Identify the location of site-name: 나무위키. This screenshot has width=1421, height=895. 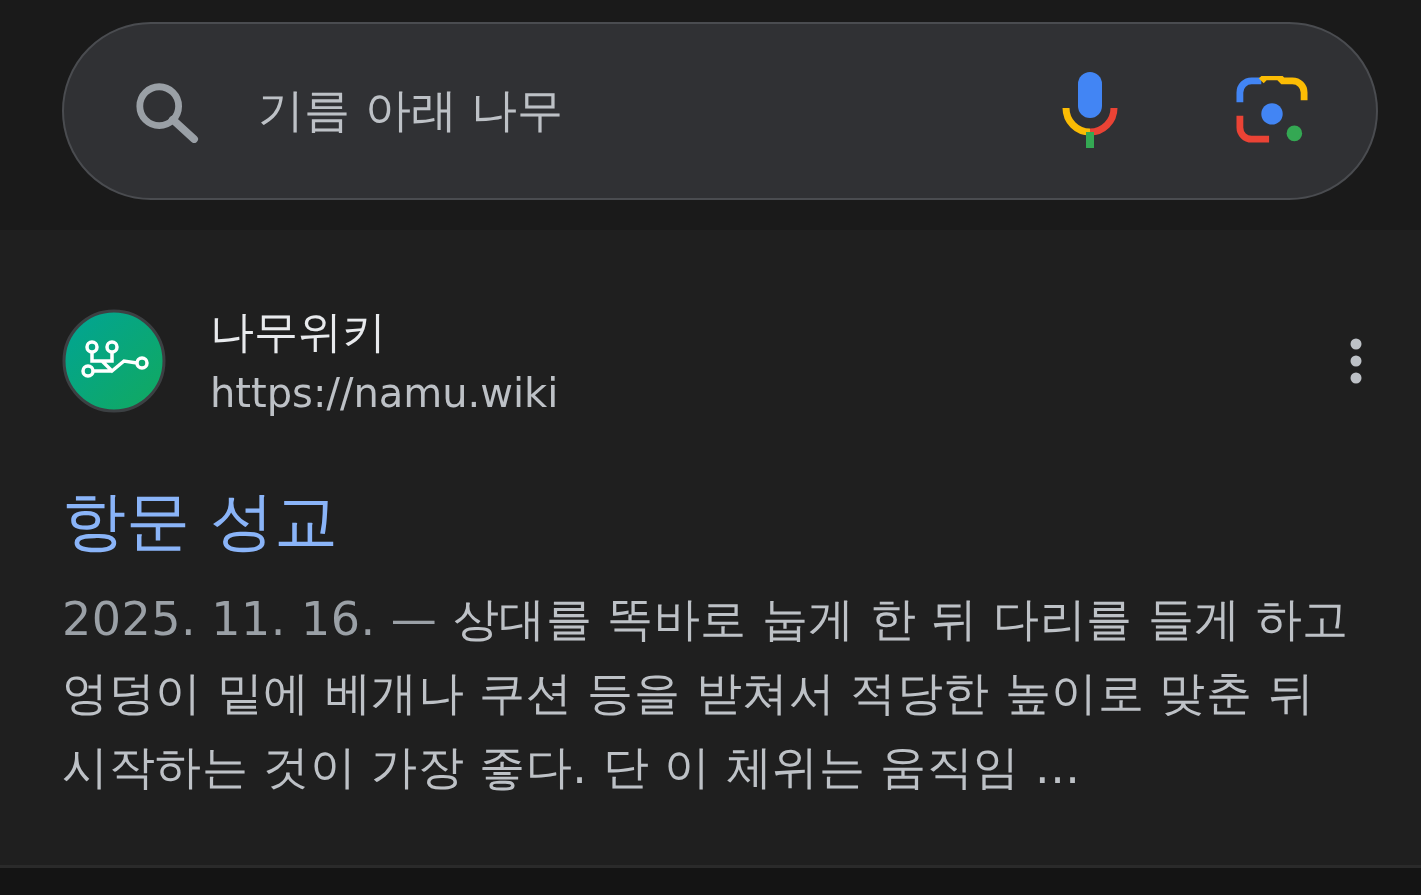
(779, 332).